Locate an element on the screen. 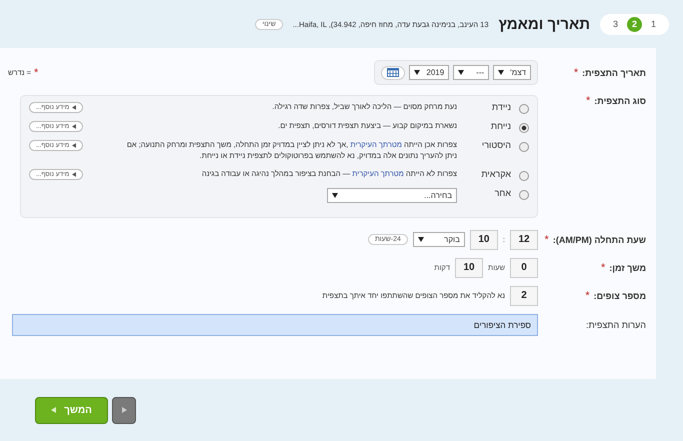 The height and width of the screenshot is (441, 683). calendar-icon is located at coordinates (393, 72).